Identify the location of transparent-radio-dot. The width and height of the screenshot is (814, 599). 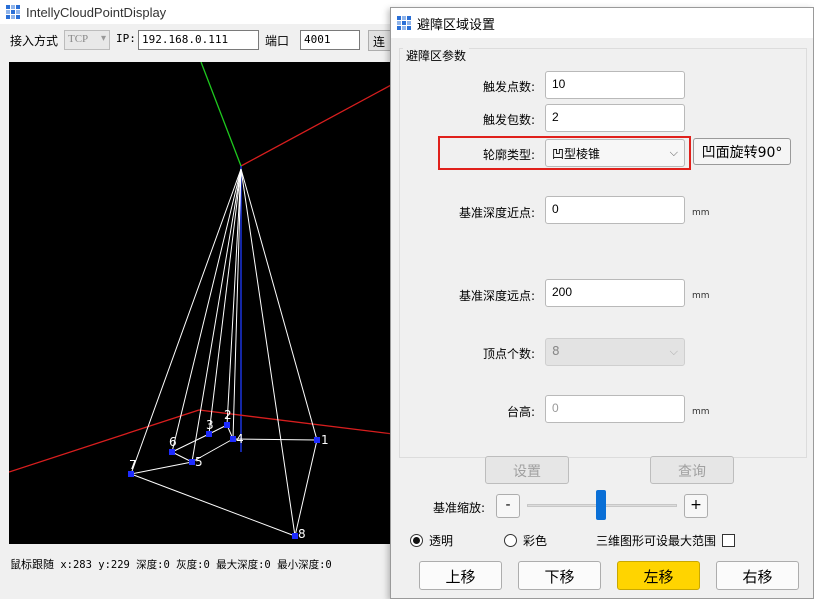
(416, 540).